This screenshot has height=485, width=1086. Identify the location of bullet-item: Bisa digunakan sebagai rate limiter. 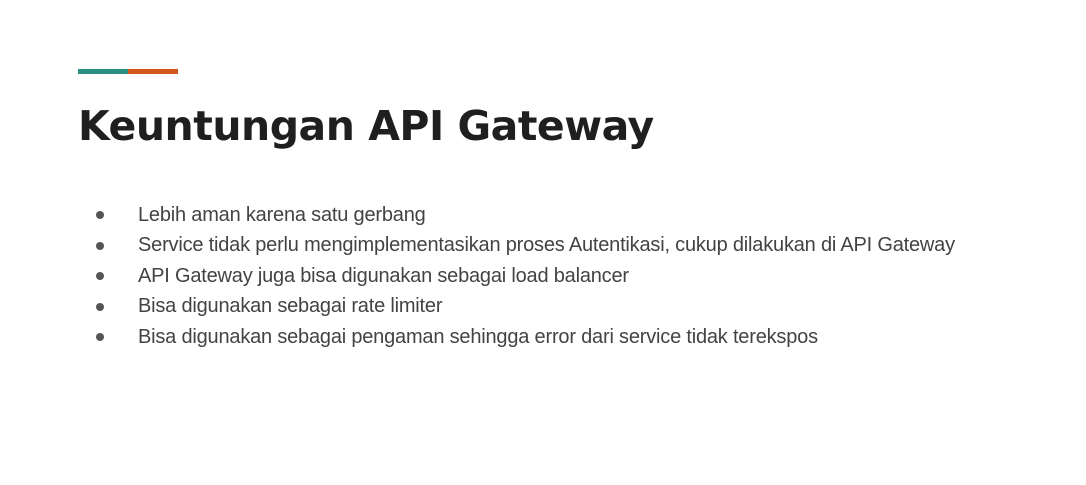
(582, 307).